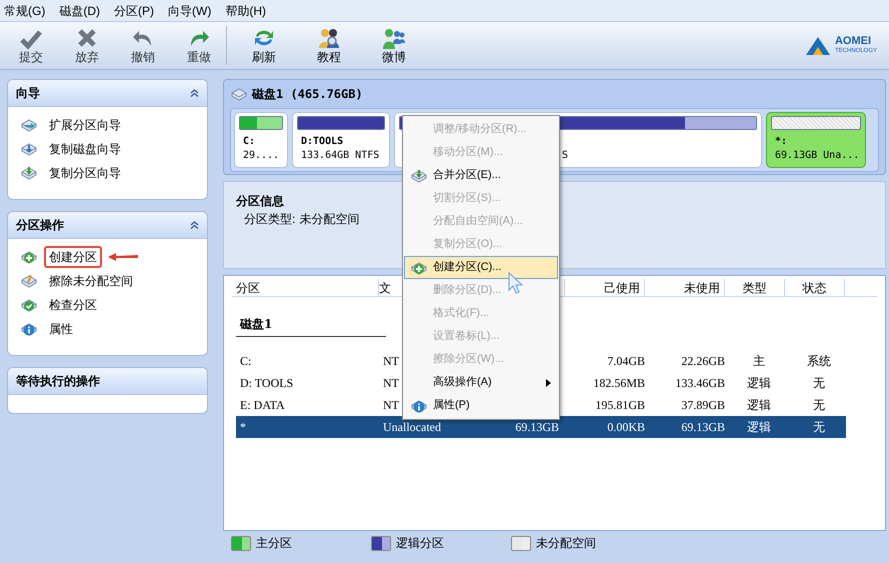  What do you see at coordinates (255, 324) in the screenshot?
I see `disk-group-label: 磁盘1` at bounding box center [255, 324].